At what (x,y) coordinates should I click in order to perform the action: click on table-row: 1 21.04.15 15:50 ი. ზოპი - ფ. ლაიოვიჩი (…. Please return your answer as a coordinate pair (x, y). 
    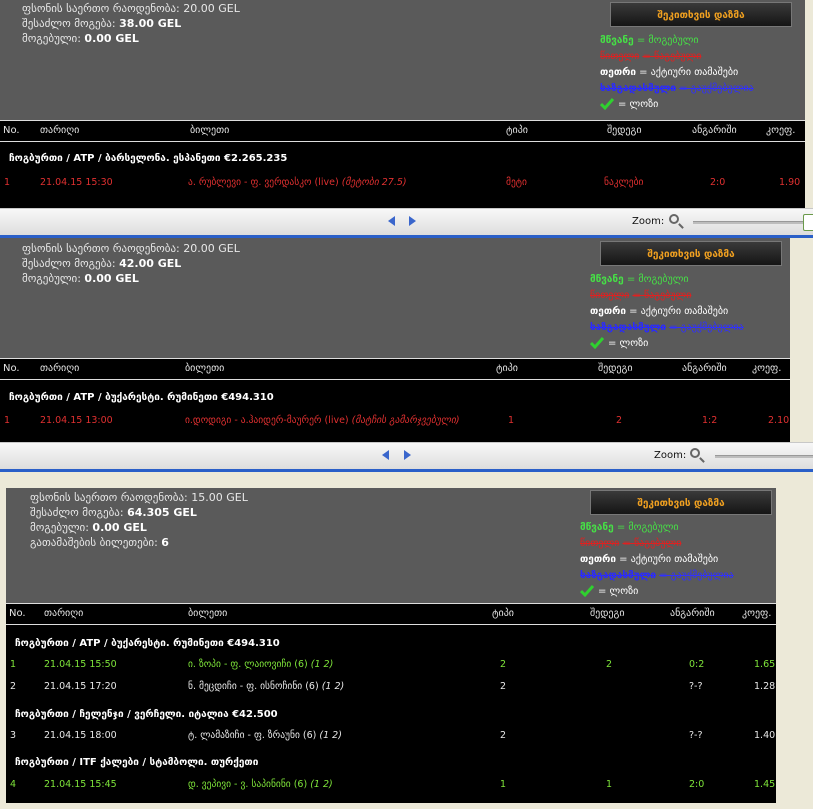
    Looking at the image, I should click on (391, 667).